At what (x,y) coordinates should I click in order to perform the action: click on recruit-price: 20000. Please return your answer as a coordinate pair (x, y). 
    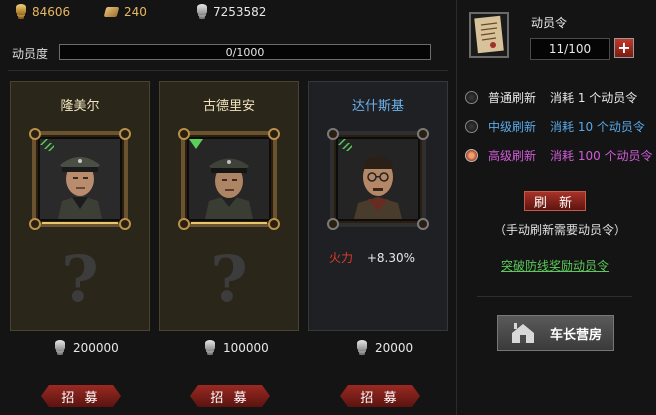
    Looking at the image, I should click on (385, 347).